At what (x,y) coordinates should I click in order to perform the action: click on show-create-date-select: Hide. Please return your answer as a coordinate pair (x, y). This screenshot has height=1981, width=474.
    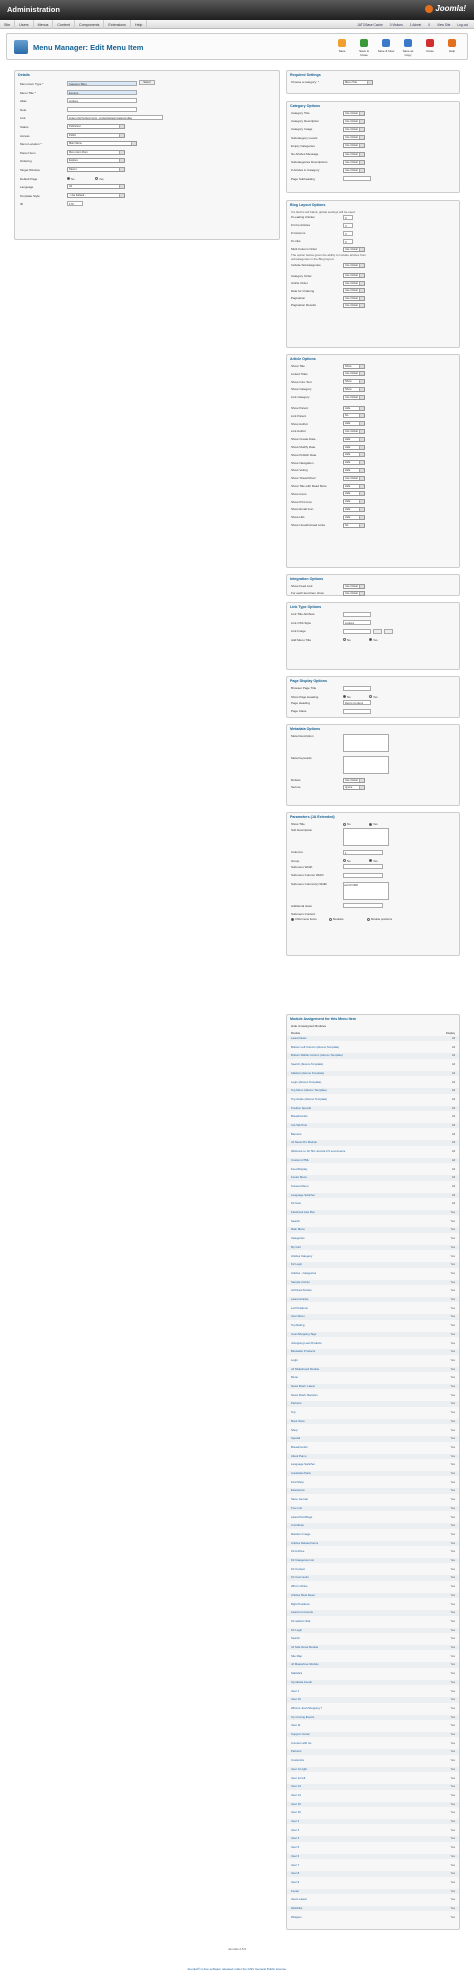
    Looking at the image, I should click on (354, 439).